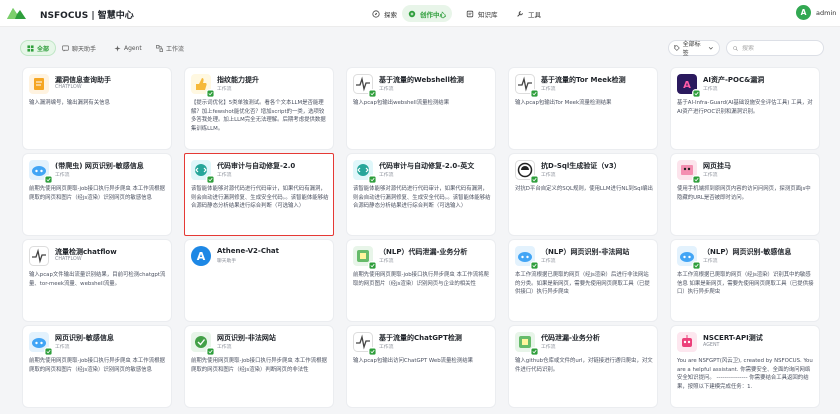  What do you see at coordinates (711, 345) in the screenshot?
I see `card-type-label: AGENT` at bounding box center [711, 345].